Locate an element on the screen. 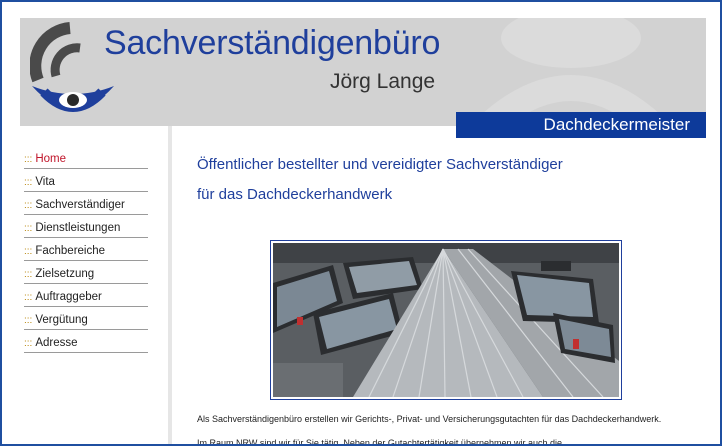  profession-banner: Dachdeckermeister is located at coordinates (581, 125).